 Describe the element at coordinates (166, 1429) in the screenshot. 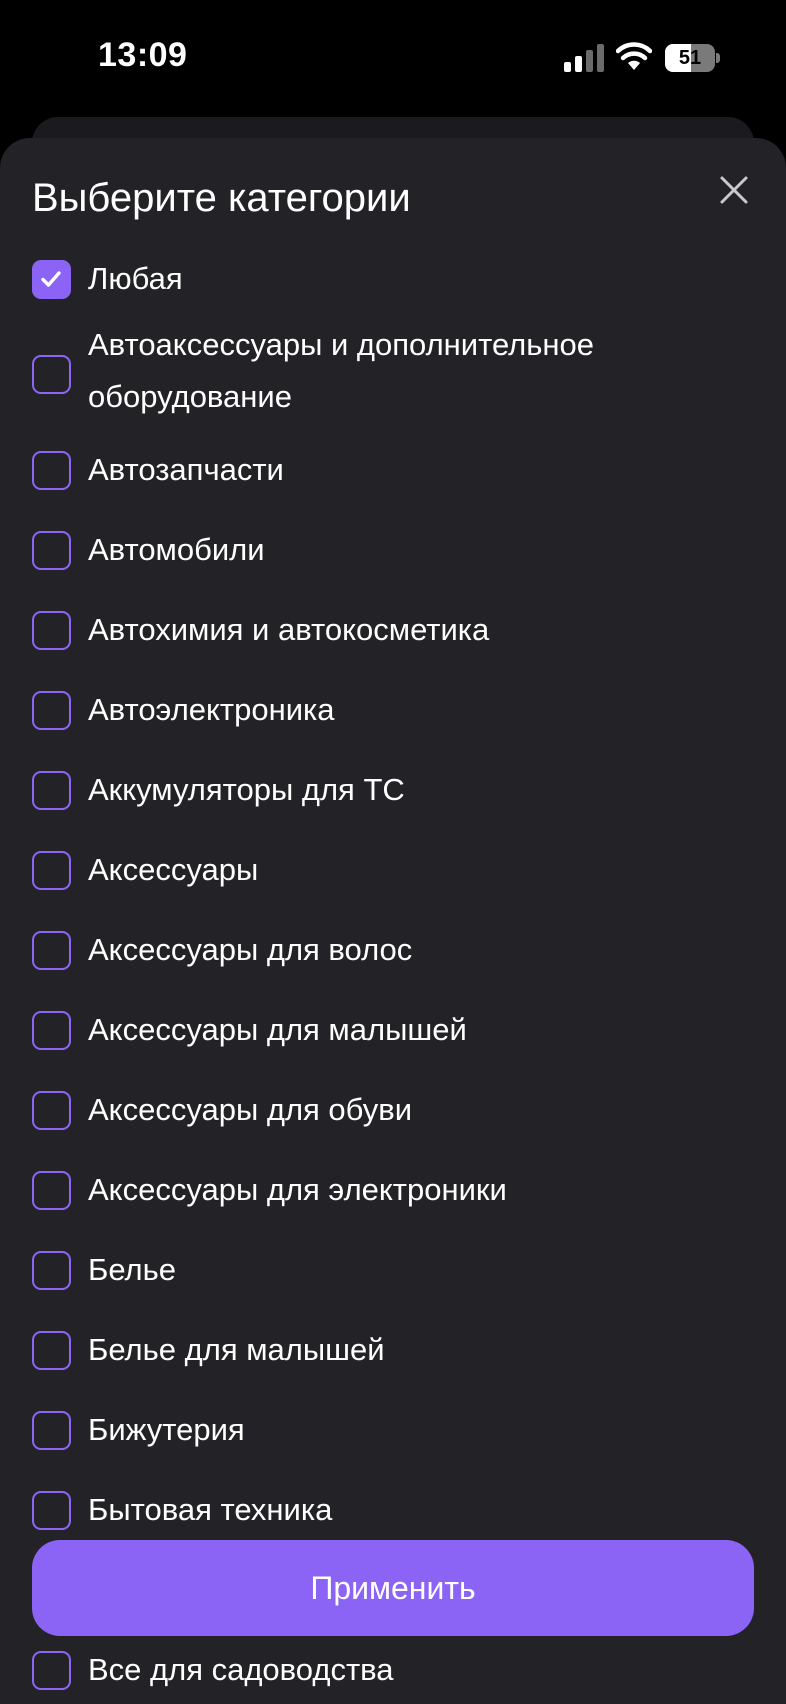

I see `category-label: Бижутерия` at that location.